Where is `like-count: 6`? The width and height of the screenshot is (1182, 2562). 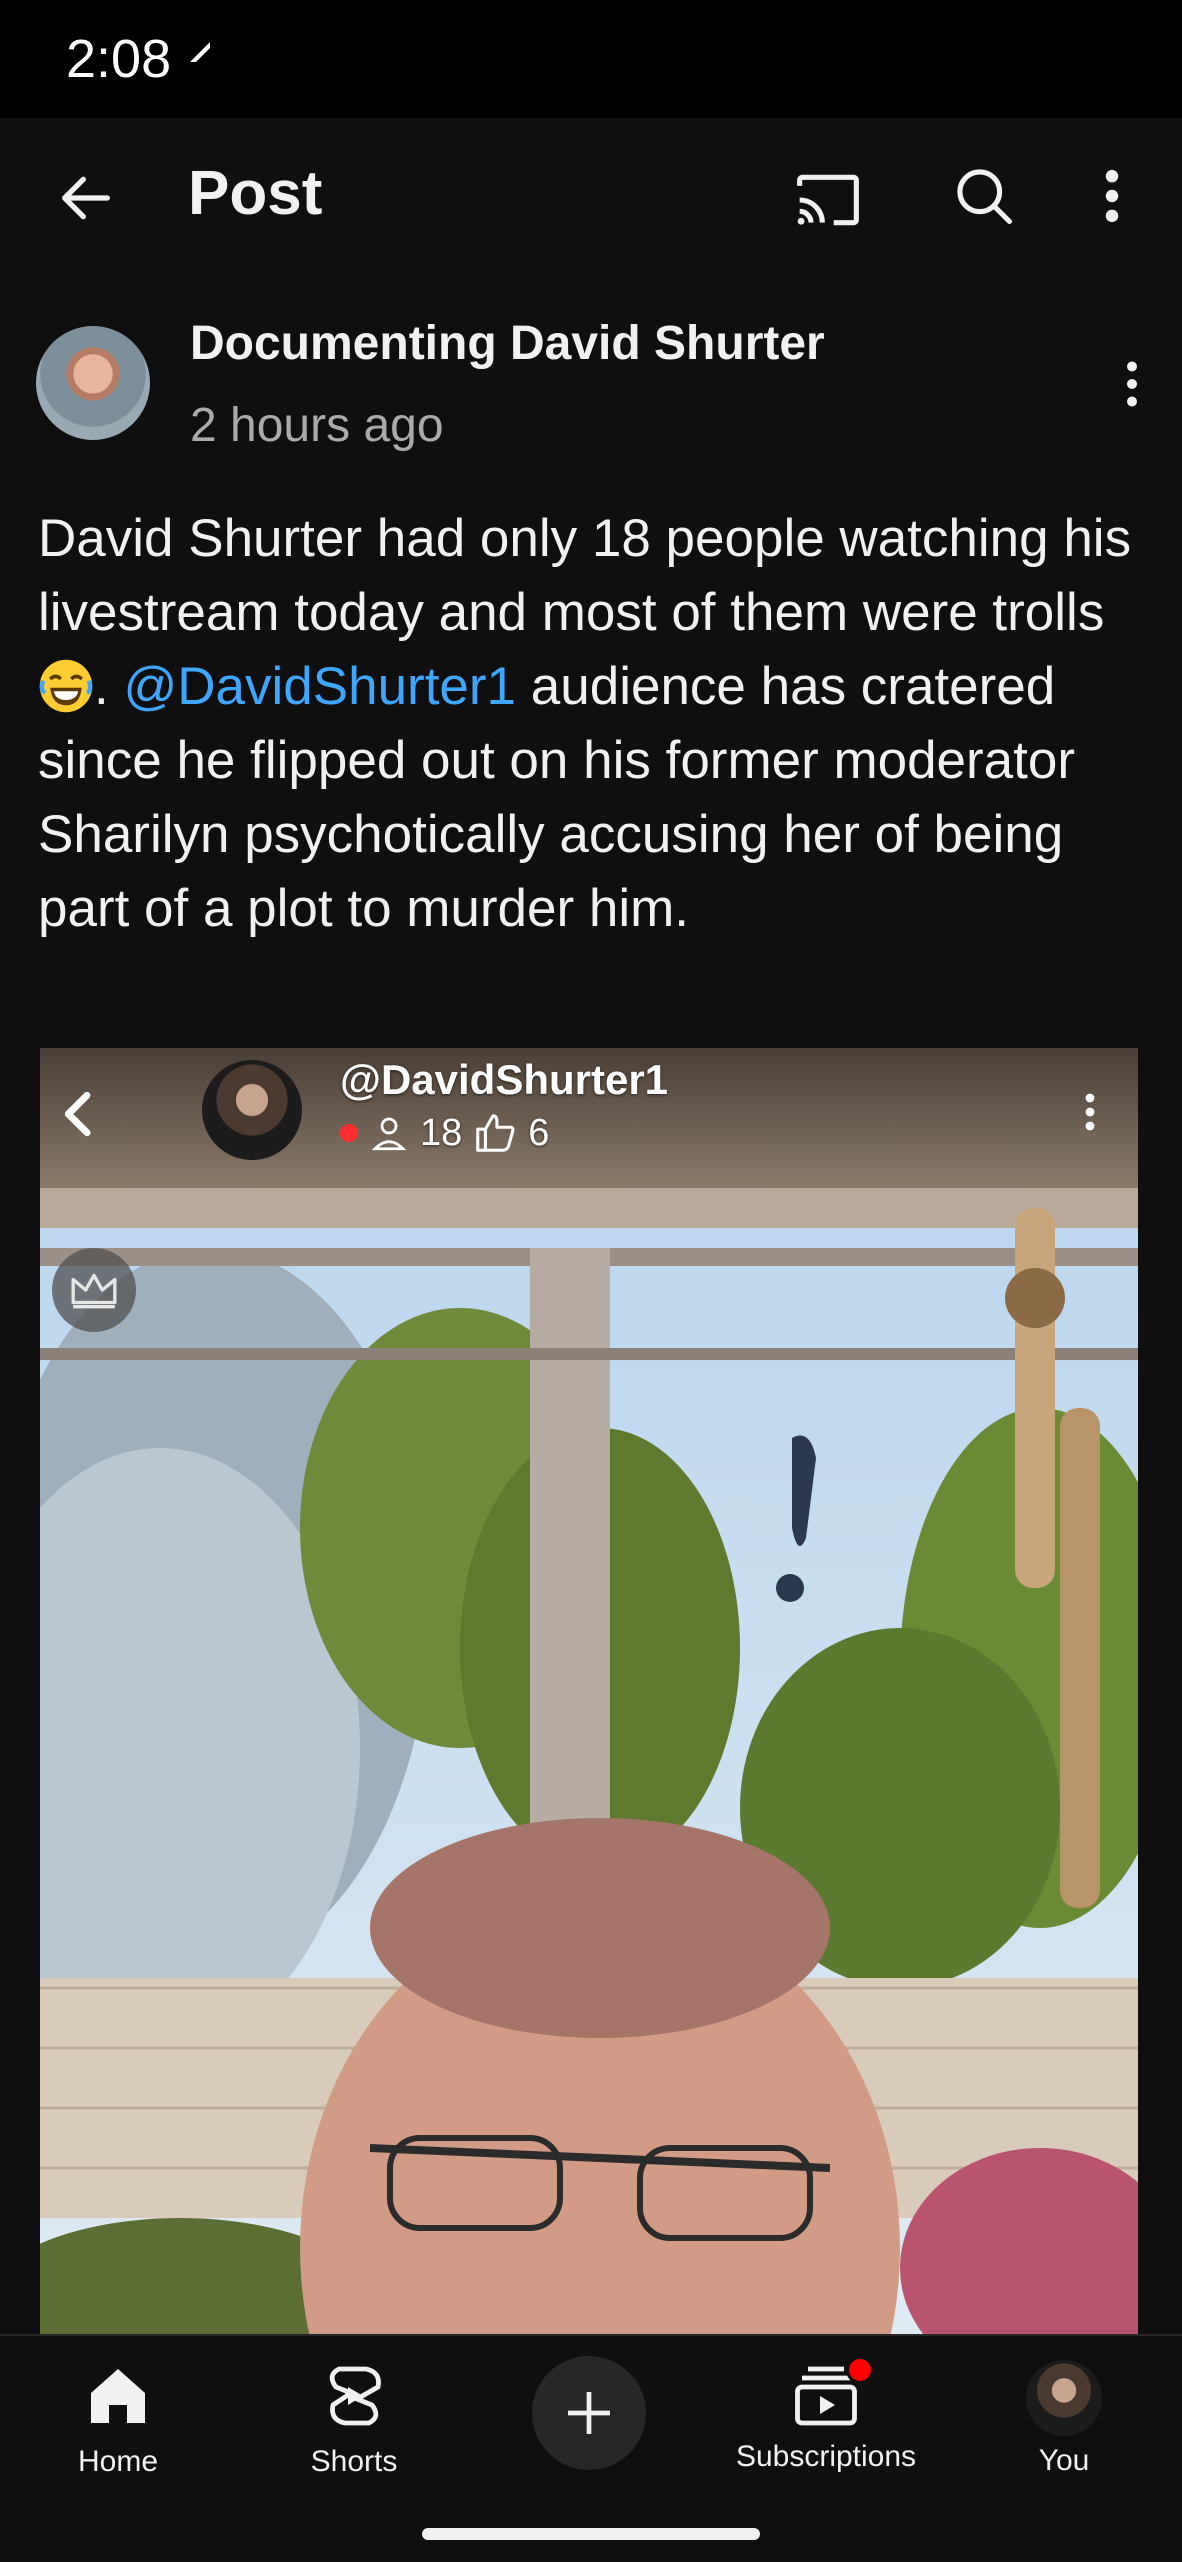 like-count: 6 is located at coordinates (539, 1132).